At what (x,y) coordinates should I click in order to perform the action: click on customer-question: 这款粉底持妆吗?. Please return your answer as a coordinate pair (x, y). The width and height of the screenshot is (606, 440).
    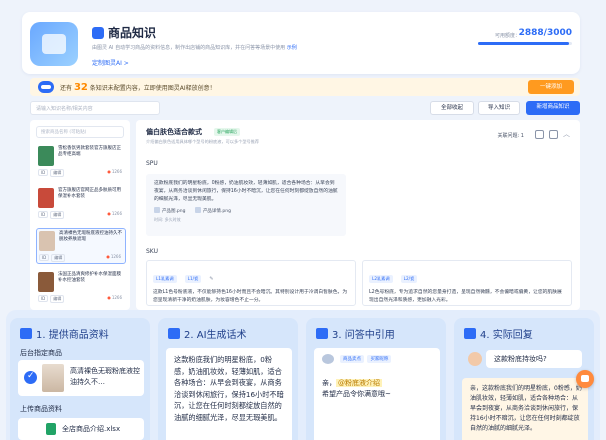
    Looking at the image, I should click on (525, 361).